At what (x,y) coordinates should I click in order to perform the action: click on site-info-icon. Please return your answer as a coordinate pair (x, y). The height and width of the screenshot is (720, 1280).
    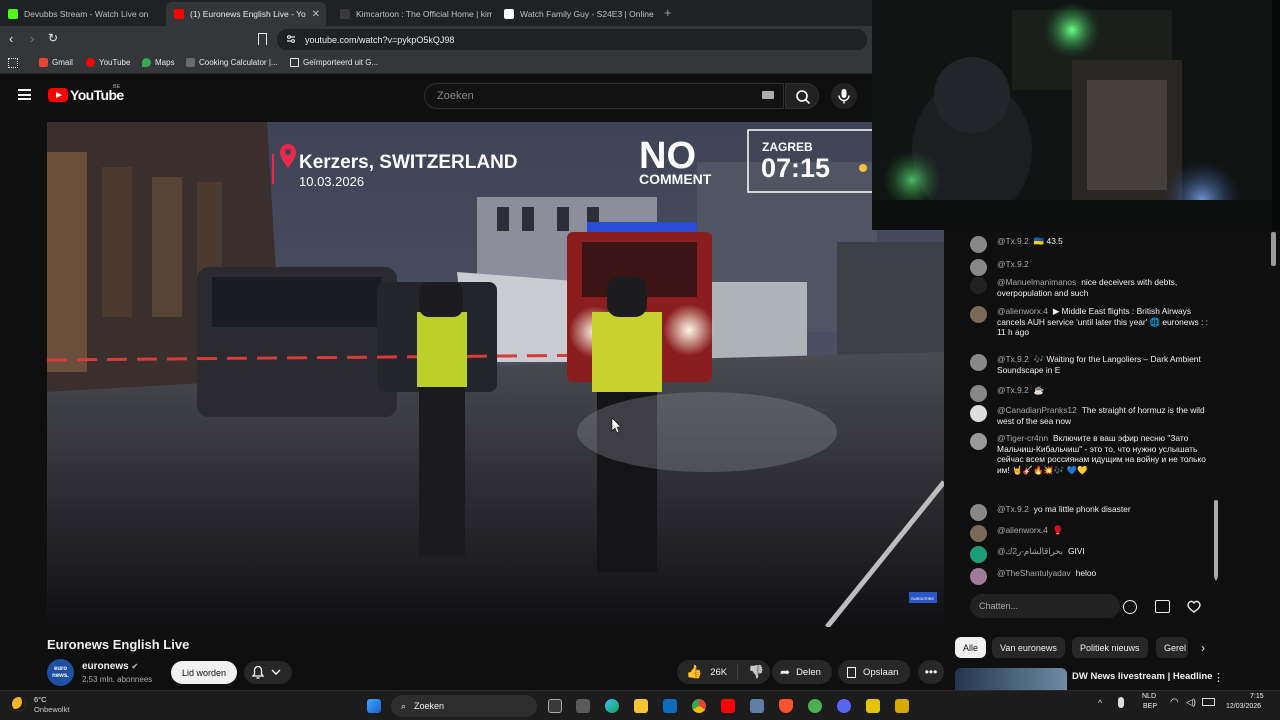
    Looking at the image, I should click on (291, 39).